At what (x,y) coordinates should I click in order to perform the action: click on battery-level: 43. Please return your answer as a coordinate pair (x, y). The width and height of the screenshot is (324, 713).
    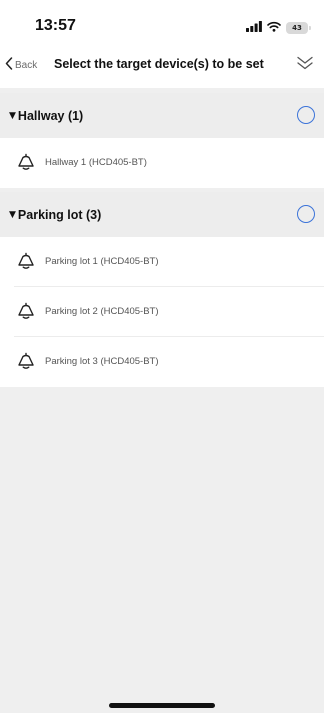
    Looking at the image, I should click on (297, 28).